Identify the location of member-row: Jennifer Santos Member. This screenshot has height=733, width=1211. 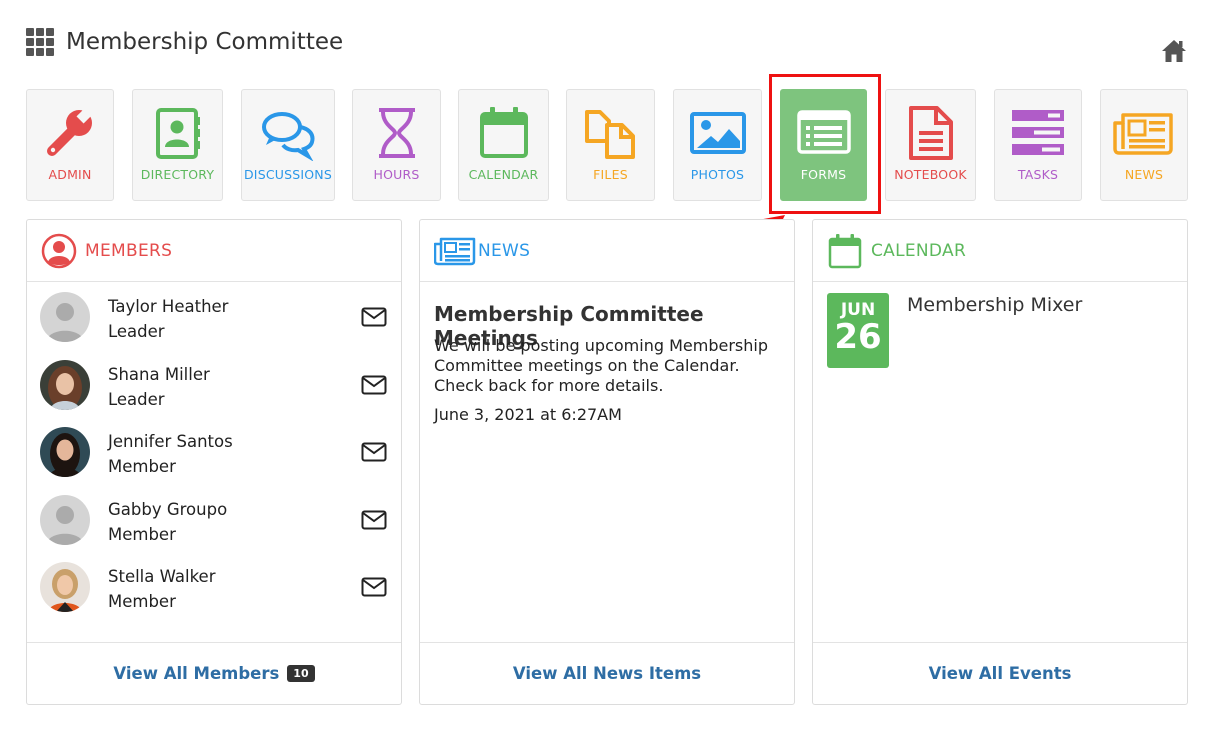
(214, 459).